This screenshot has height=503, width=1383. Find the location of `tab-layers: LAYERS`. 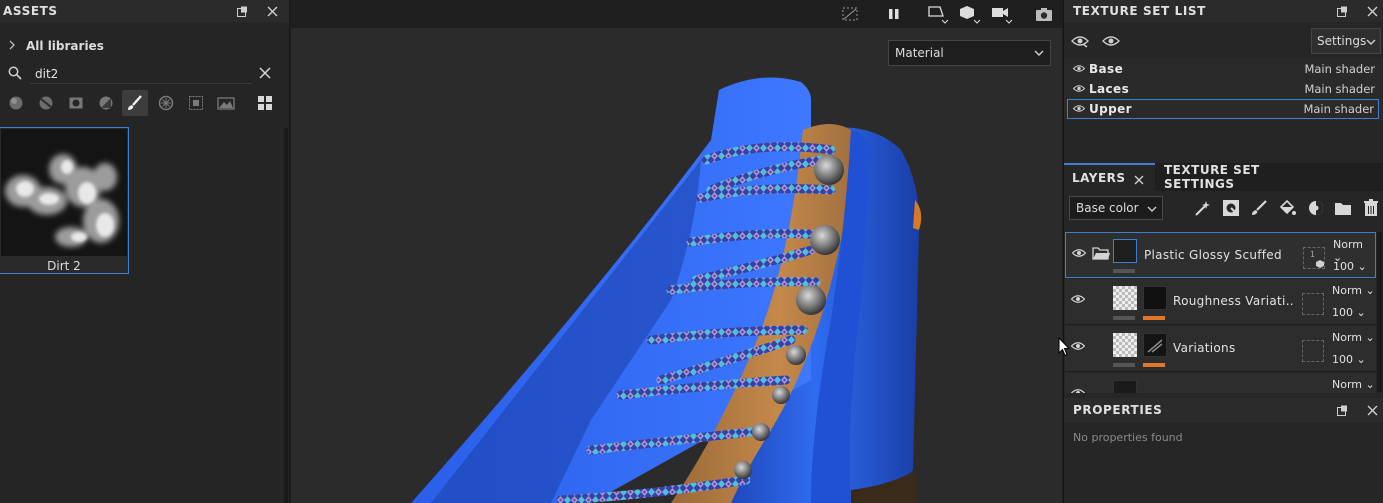

tab-layers: LAYERS is located at coordinates (1109, 177).